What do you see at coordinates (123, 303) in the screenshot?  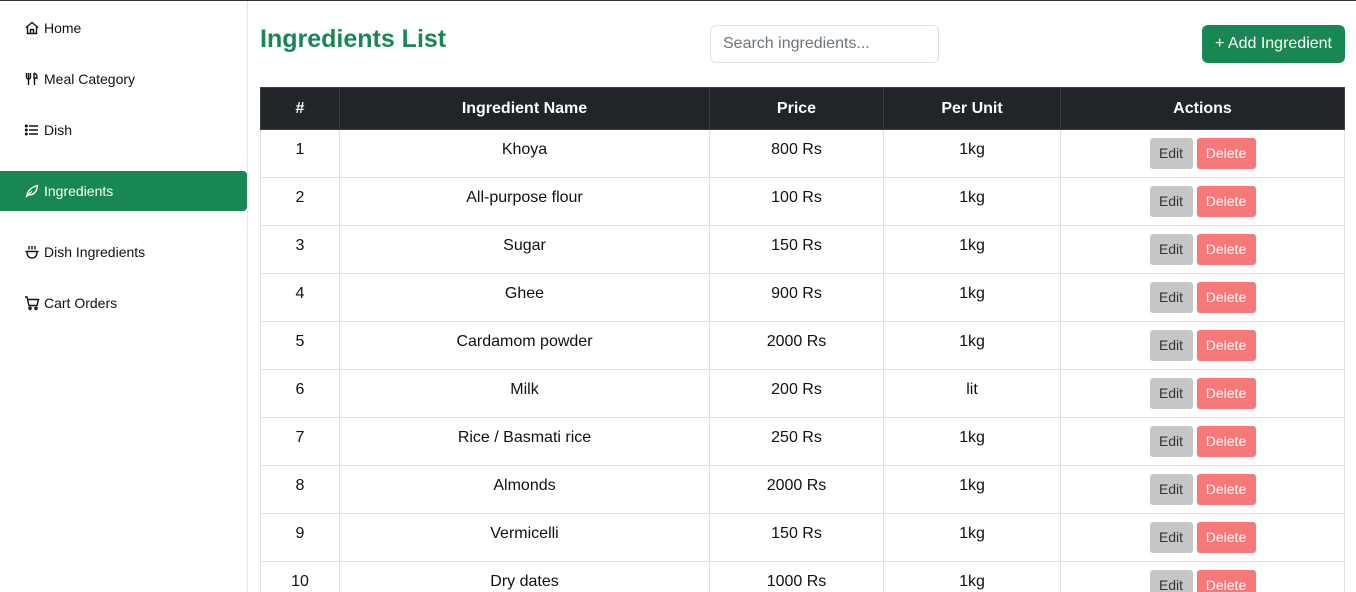 I see `sidebar-item-cart-orders: Cart Orders` at bounding box center [123, 303].